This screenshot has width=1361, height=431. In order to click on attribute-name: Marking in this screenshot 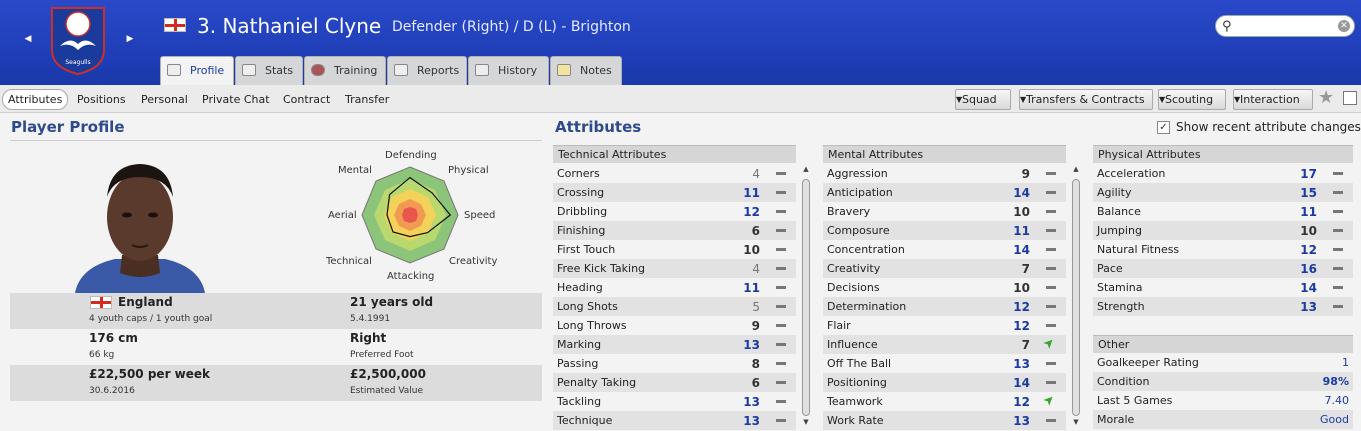, I will do `click(579, 344)`.